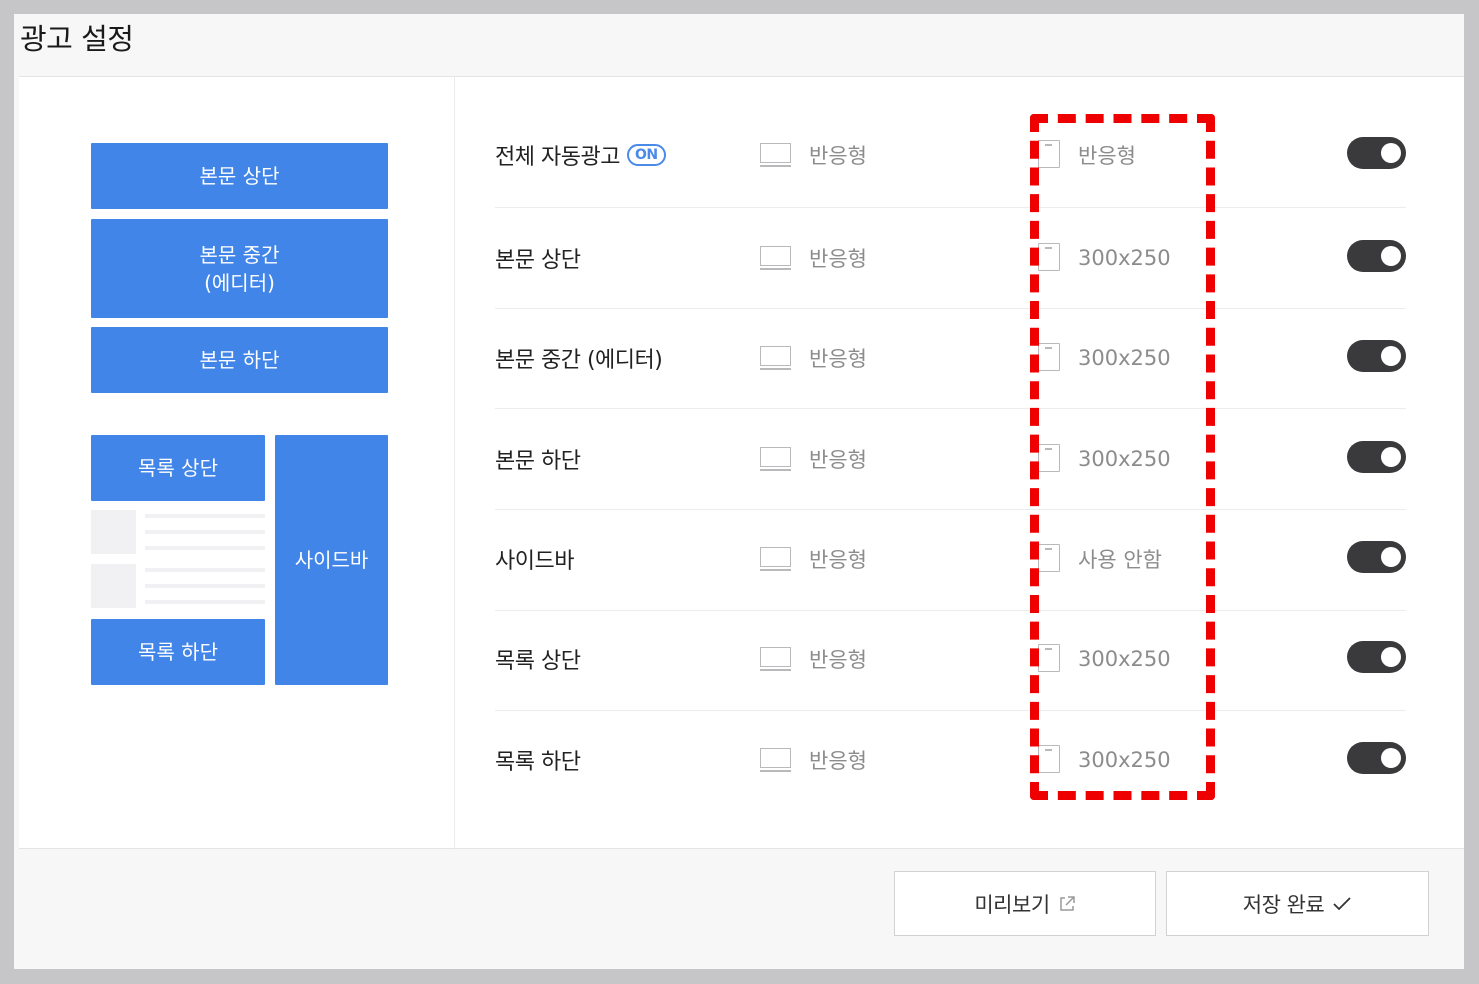 This screenshot has height=984, width=1479. What do you see at coordinates (646, 154) in the screenshot?
I see `on-badge: ON` at bounding box center [646, 154].